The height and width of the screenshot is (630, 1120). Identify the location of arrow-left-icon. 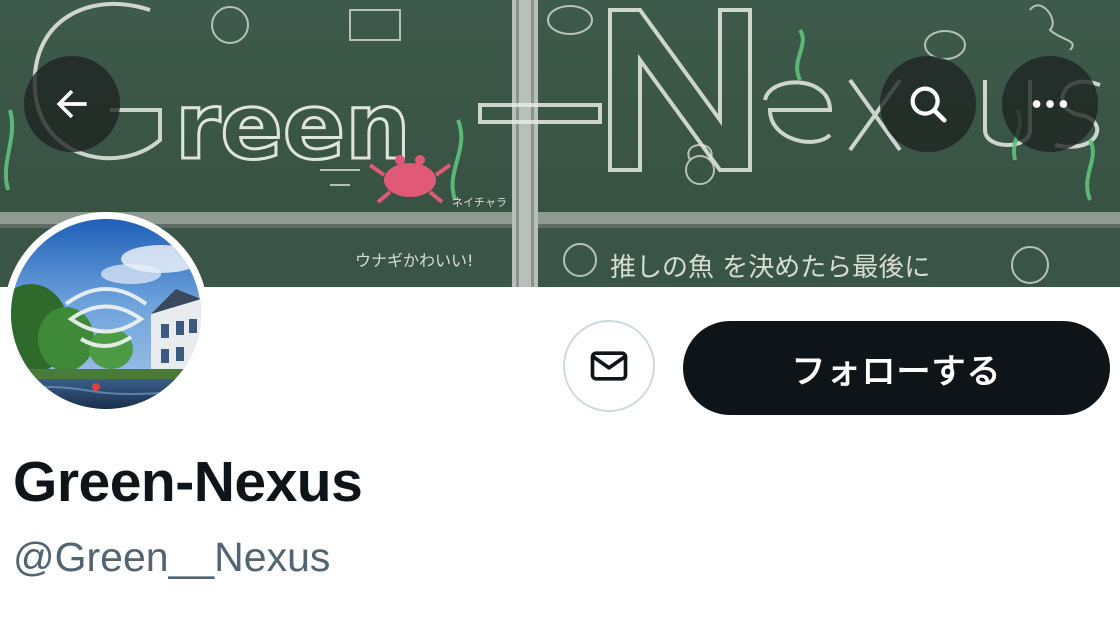
(71, 104).